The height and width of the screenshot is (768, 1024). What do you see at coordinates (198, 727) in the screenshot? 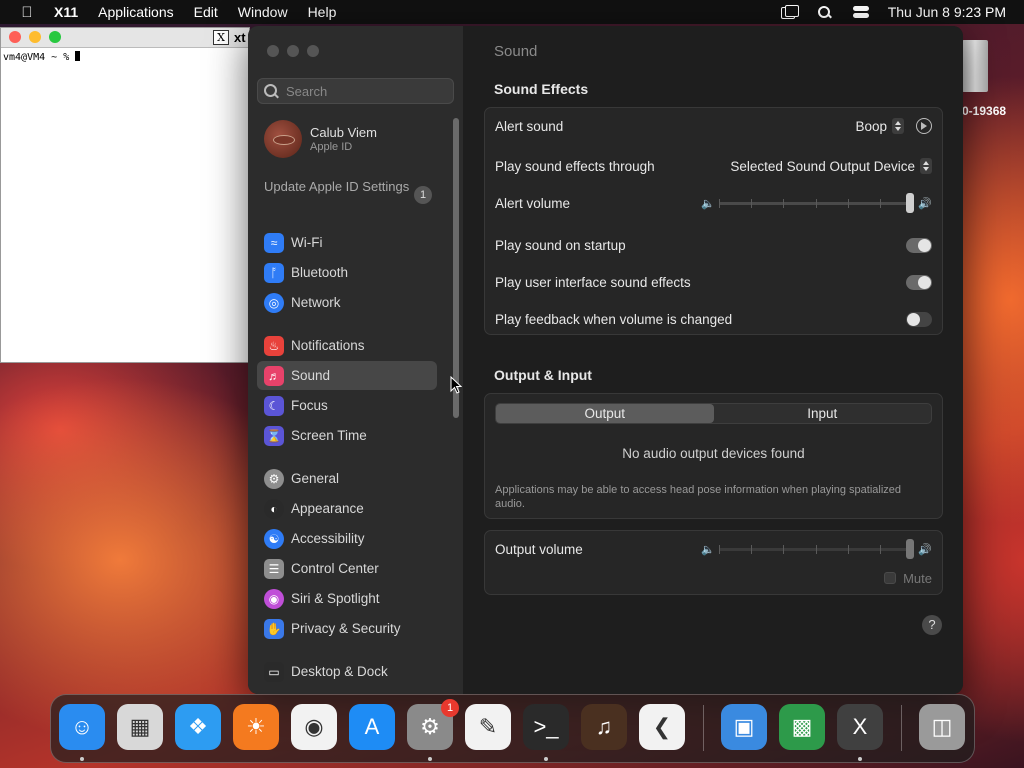
I see `safari-icon: ❖` at bounding box center [198, 727].